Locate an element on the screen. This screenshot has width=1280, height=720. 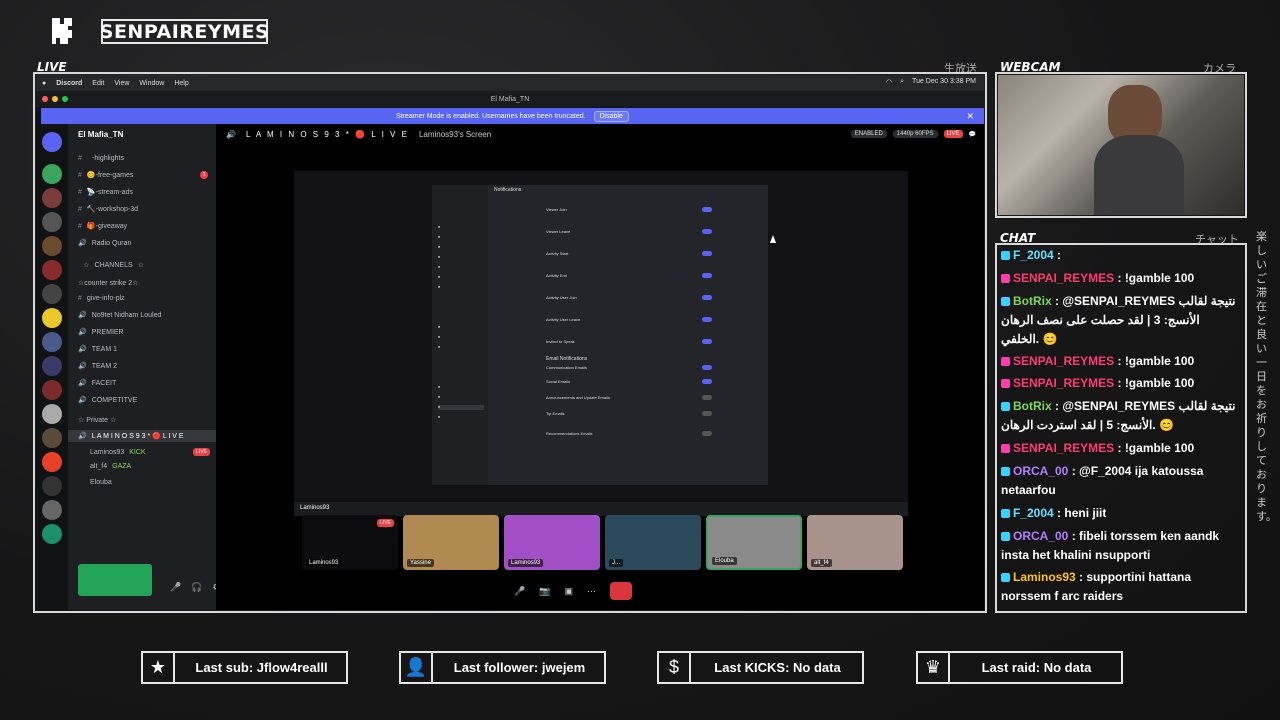
close-icon: ✕ is located at coordinates (970, 116).